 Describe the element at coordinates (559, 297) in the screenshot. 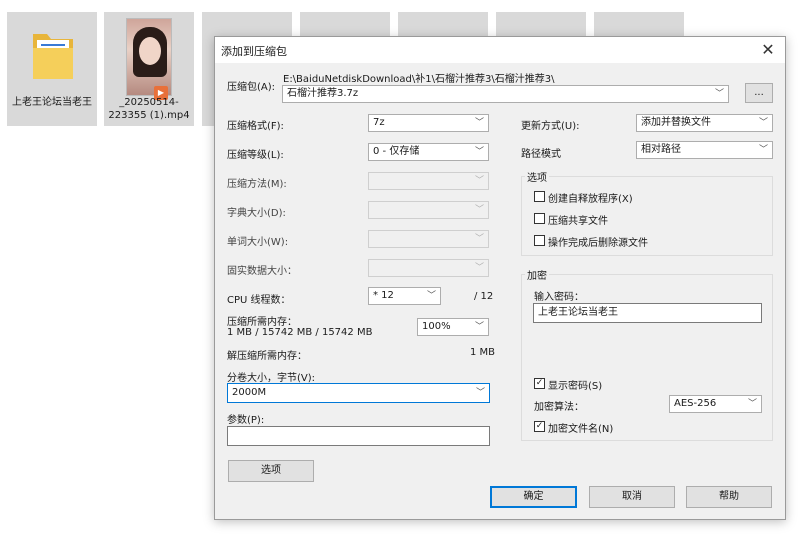

I see `password-label: 输入密码：` at that location.